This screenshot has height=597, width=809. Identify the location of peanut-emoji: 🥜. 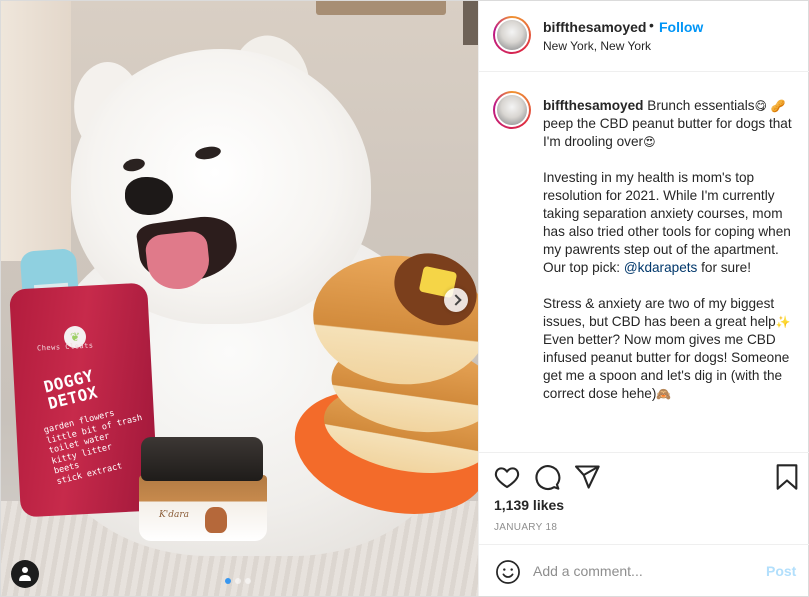
(778, 106).